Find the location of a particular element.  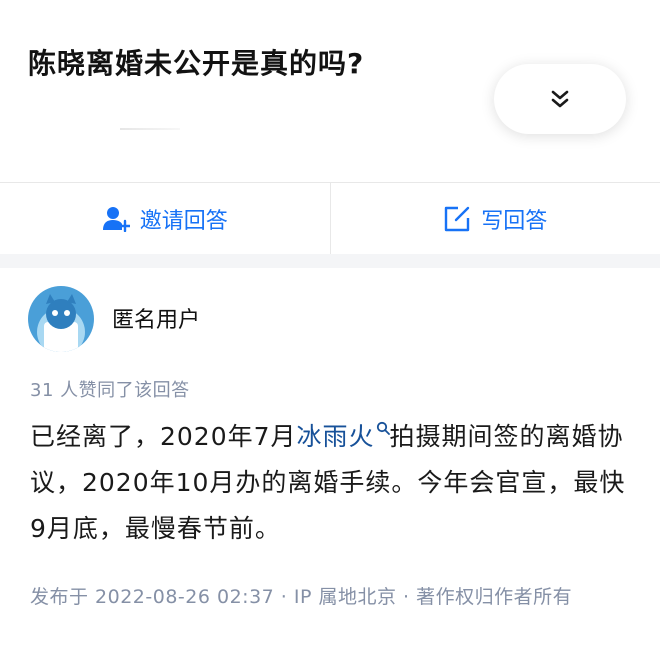

write-answer-label: 写回答 is located at coordinates (514, 221).